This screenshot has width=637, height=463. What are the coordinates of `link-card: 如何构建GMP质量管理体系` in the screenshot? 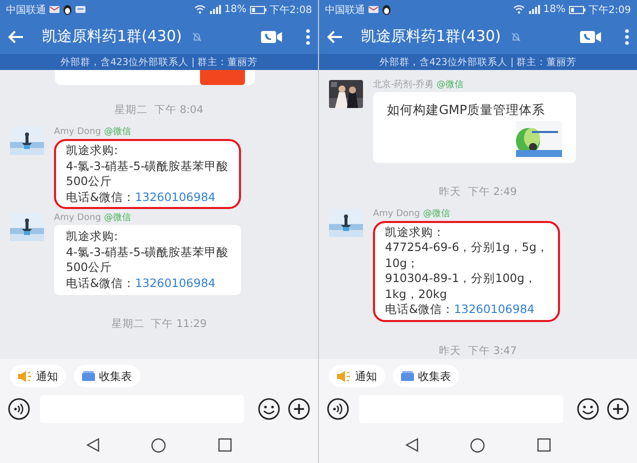 It's located at (474, 127).